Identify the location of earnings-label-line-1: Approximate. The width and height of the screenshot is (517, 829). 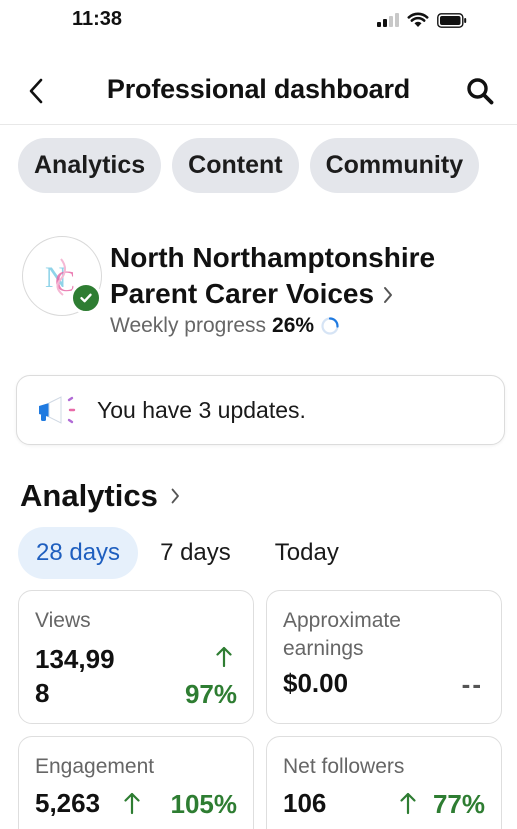
(342, 620).